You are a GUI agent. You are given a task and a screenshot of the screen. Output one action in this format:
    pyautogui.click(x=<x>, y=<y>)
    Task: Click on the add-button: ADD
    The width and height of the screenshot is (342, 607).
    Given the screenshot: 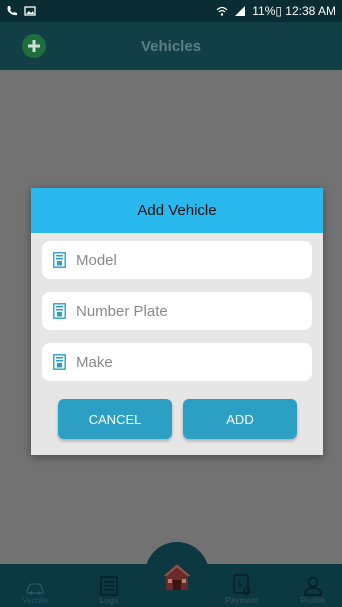 What is the action you would take?
    pyautogui.click(x=240, y=419)
    